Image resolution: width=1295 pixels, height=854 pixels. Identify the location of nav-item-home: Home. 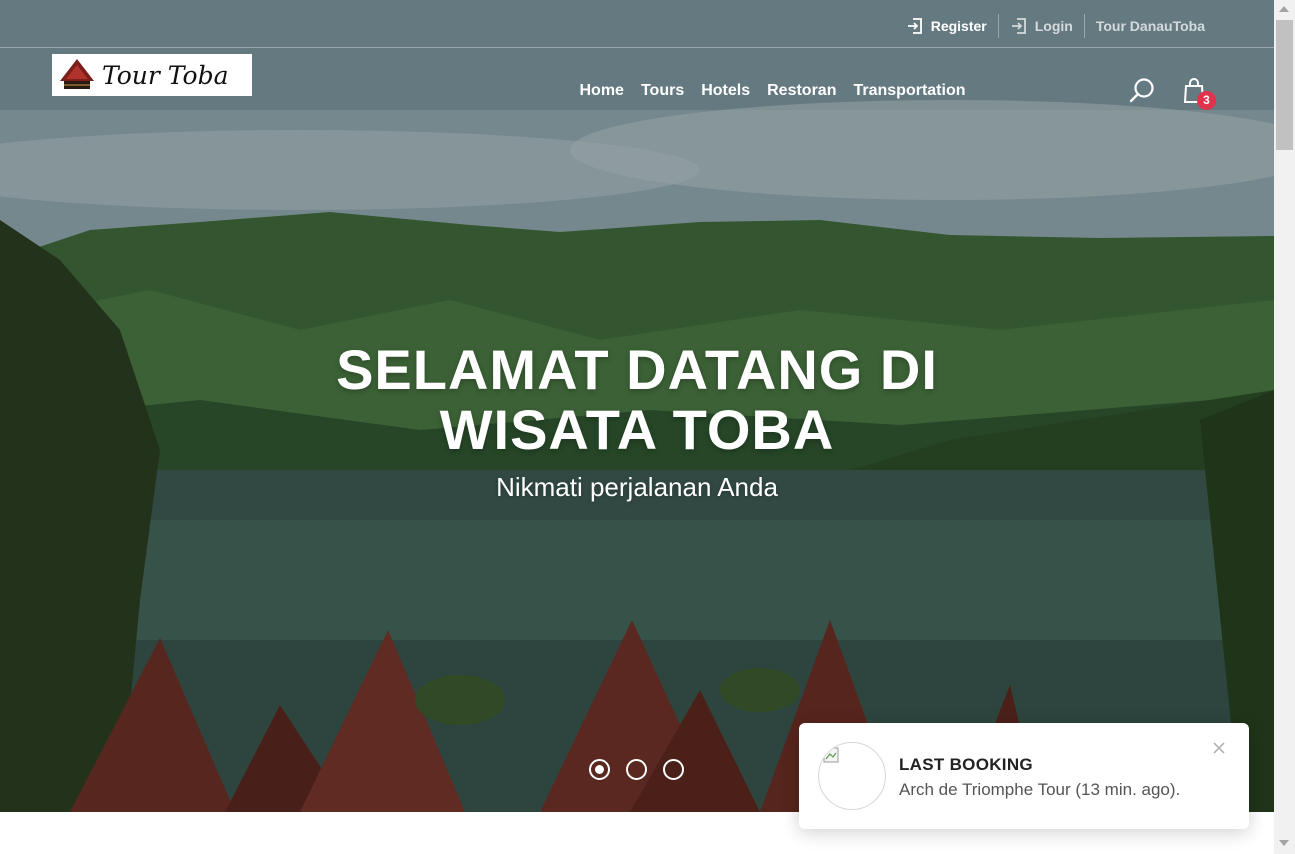
(601, 91).